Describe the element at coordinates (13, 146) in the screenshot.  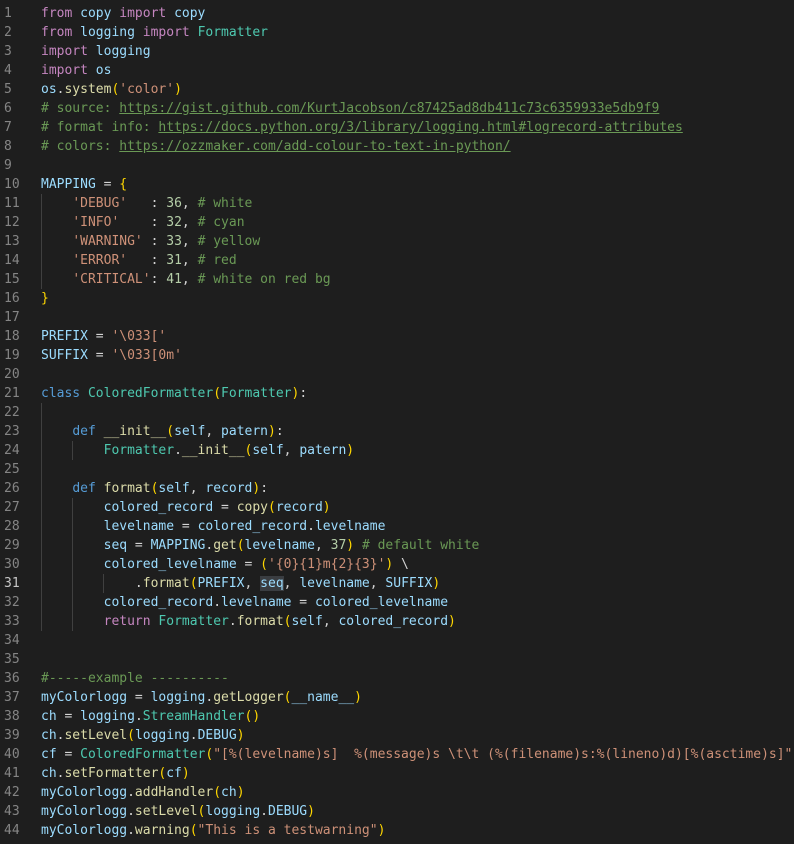
I see `line-number: 8` at that location.